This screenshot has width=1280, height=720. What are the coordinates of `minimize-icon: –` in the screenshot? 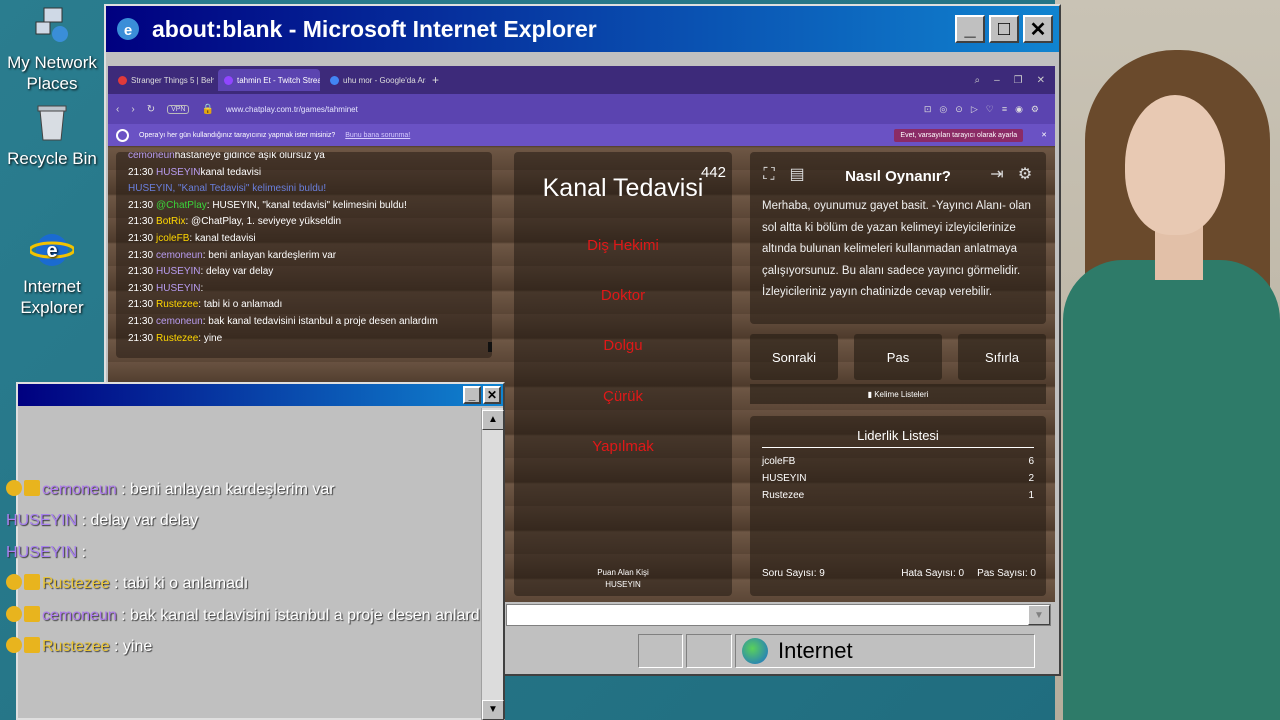 It's located at (997, 80).